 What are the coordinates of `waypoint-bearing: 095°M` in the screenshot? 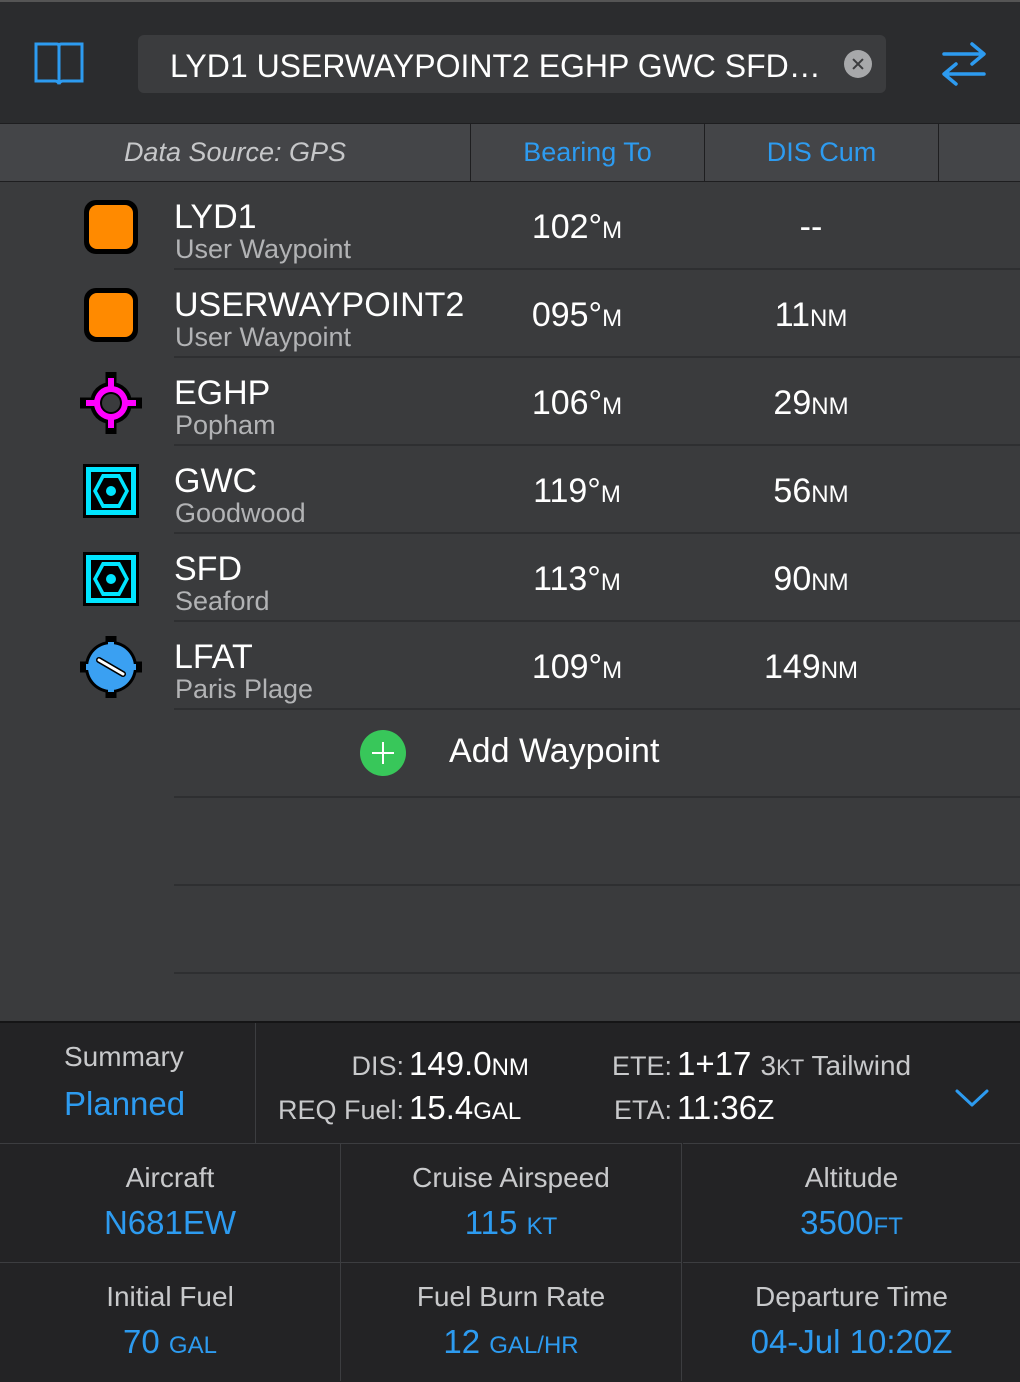 It's located at (577, 315).